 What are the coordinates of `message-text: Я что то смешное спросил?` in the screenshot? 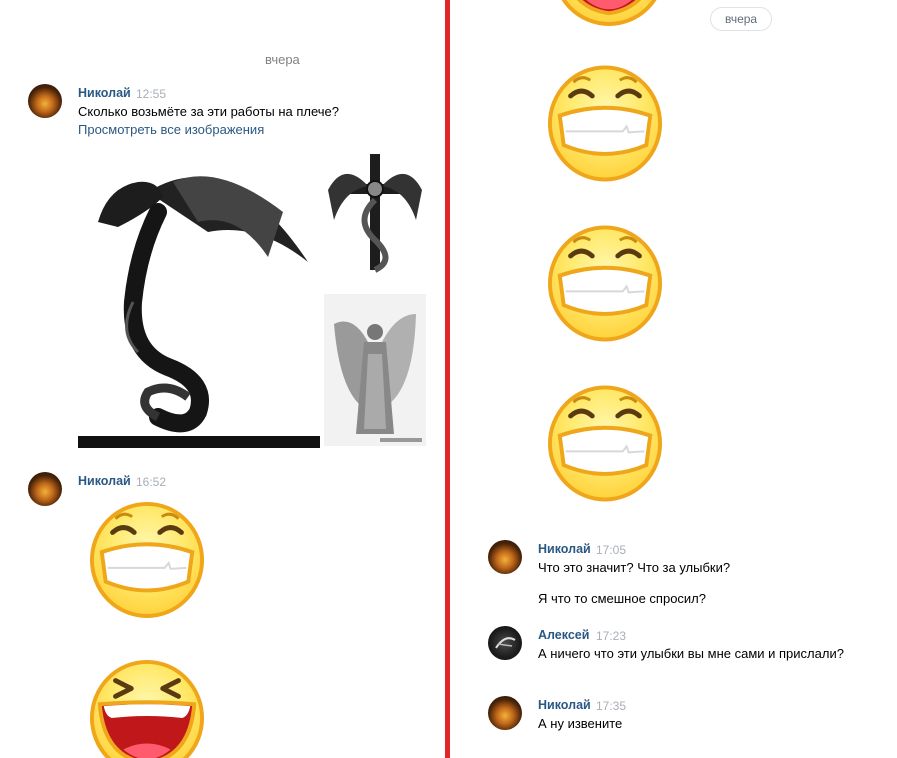 It's located at (622, 598).